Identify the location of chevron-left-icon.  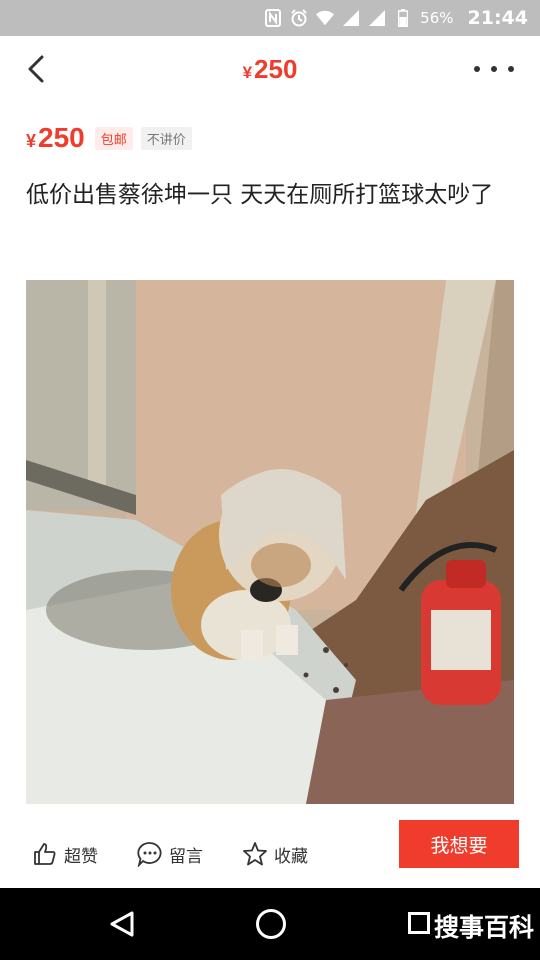
(36, 69).